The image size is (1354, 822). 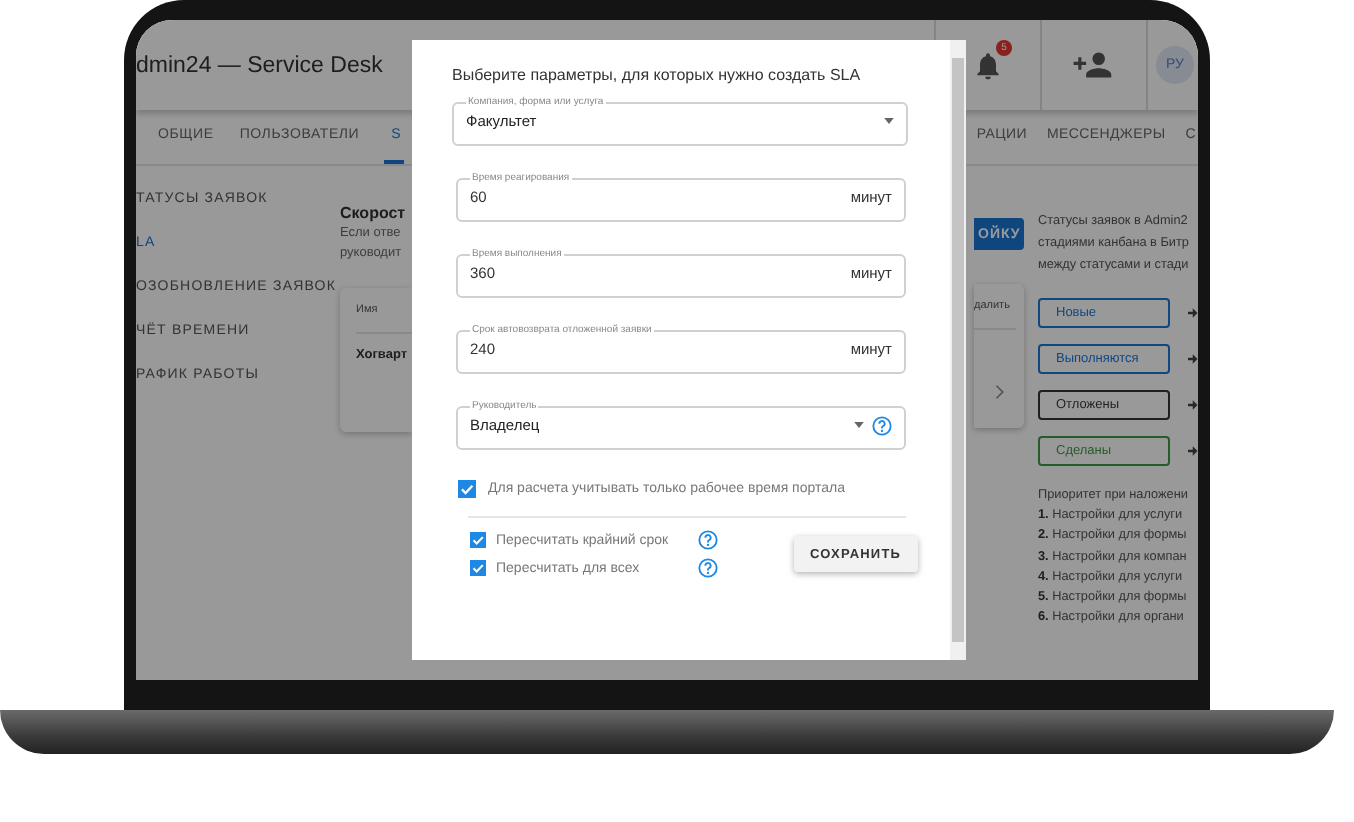 I want to click on bell-icon, so click(x=988, y=65).